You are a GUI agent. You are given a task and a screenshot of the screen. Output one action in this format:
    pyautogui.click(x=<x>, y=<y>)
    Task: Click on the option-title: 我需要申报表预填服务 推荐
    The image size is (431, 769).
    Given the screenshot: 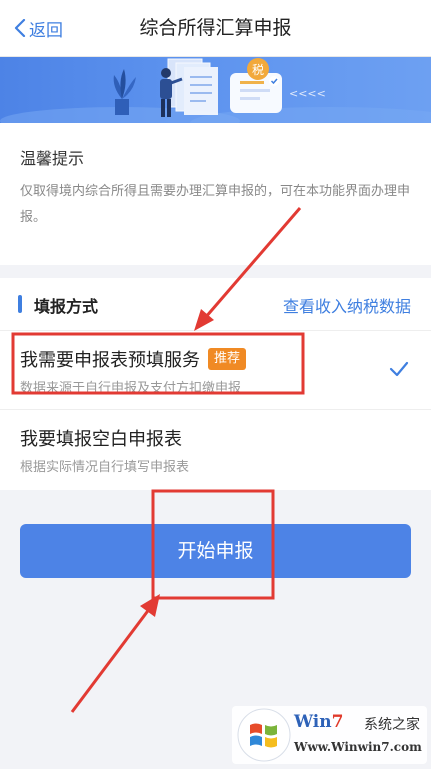 What is the action you would take?
    pyautogui.click(x=133, y=359)
    